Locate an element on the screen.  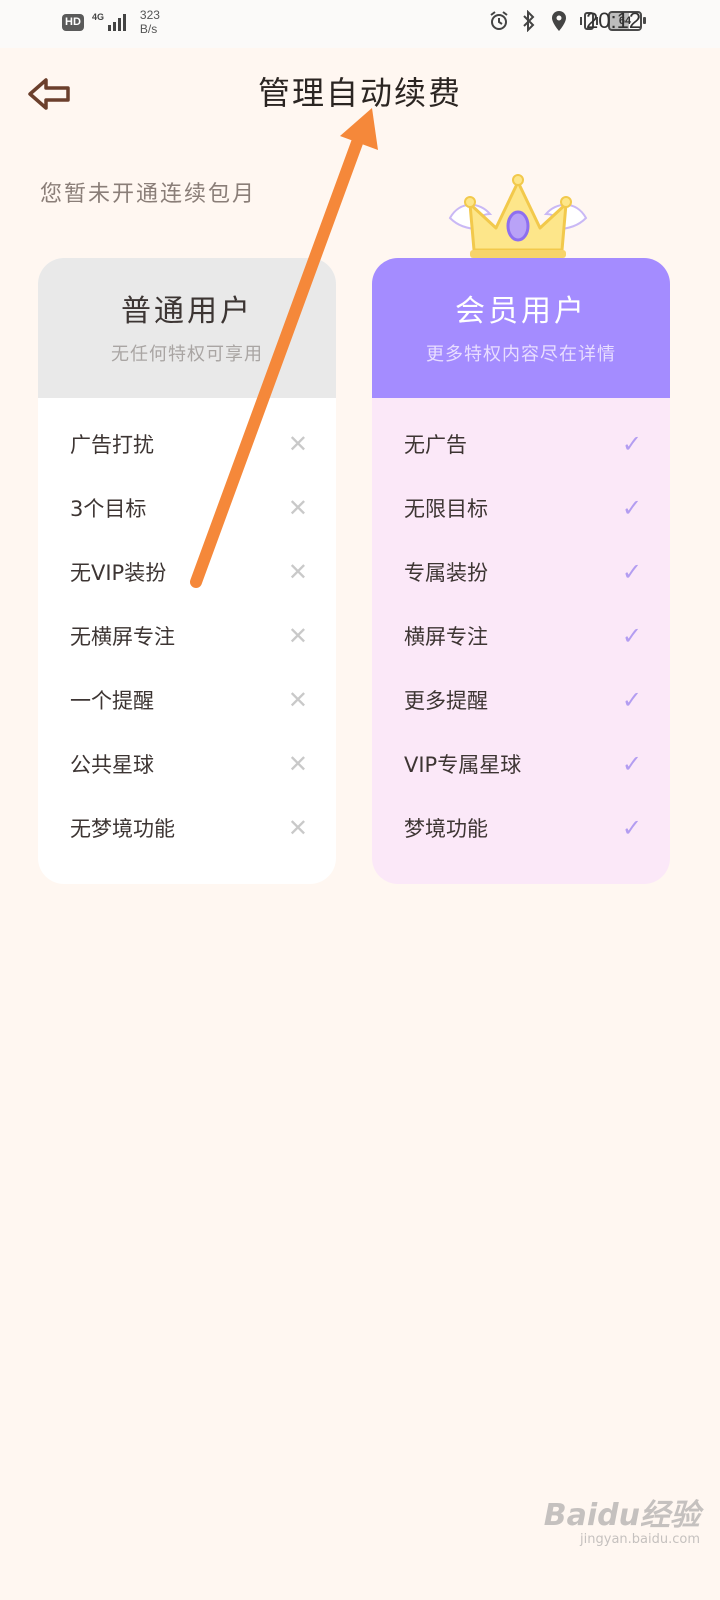
vip-plan-header: 会员用户 更多特权内容尽在详情 is located at coordinates (521, 328).